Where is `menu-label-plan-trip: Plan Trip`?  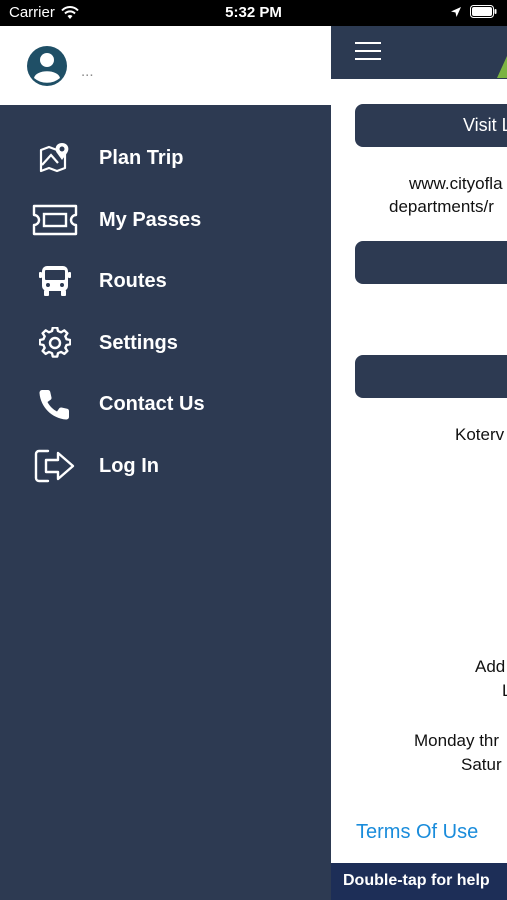 menu-label-plan-trip: Plan Trip is located at coordinates (141, 157).